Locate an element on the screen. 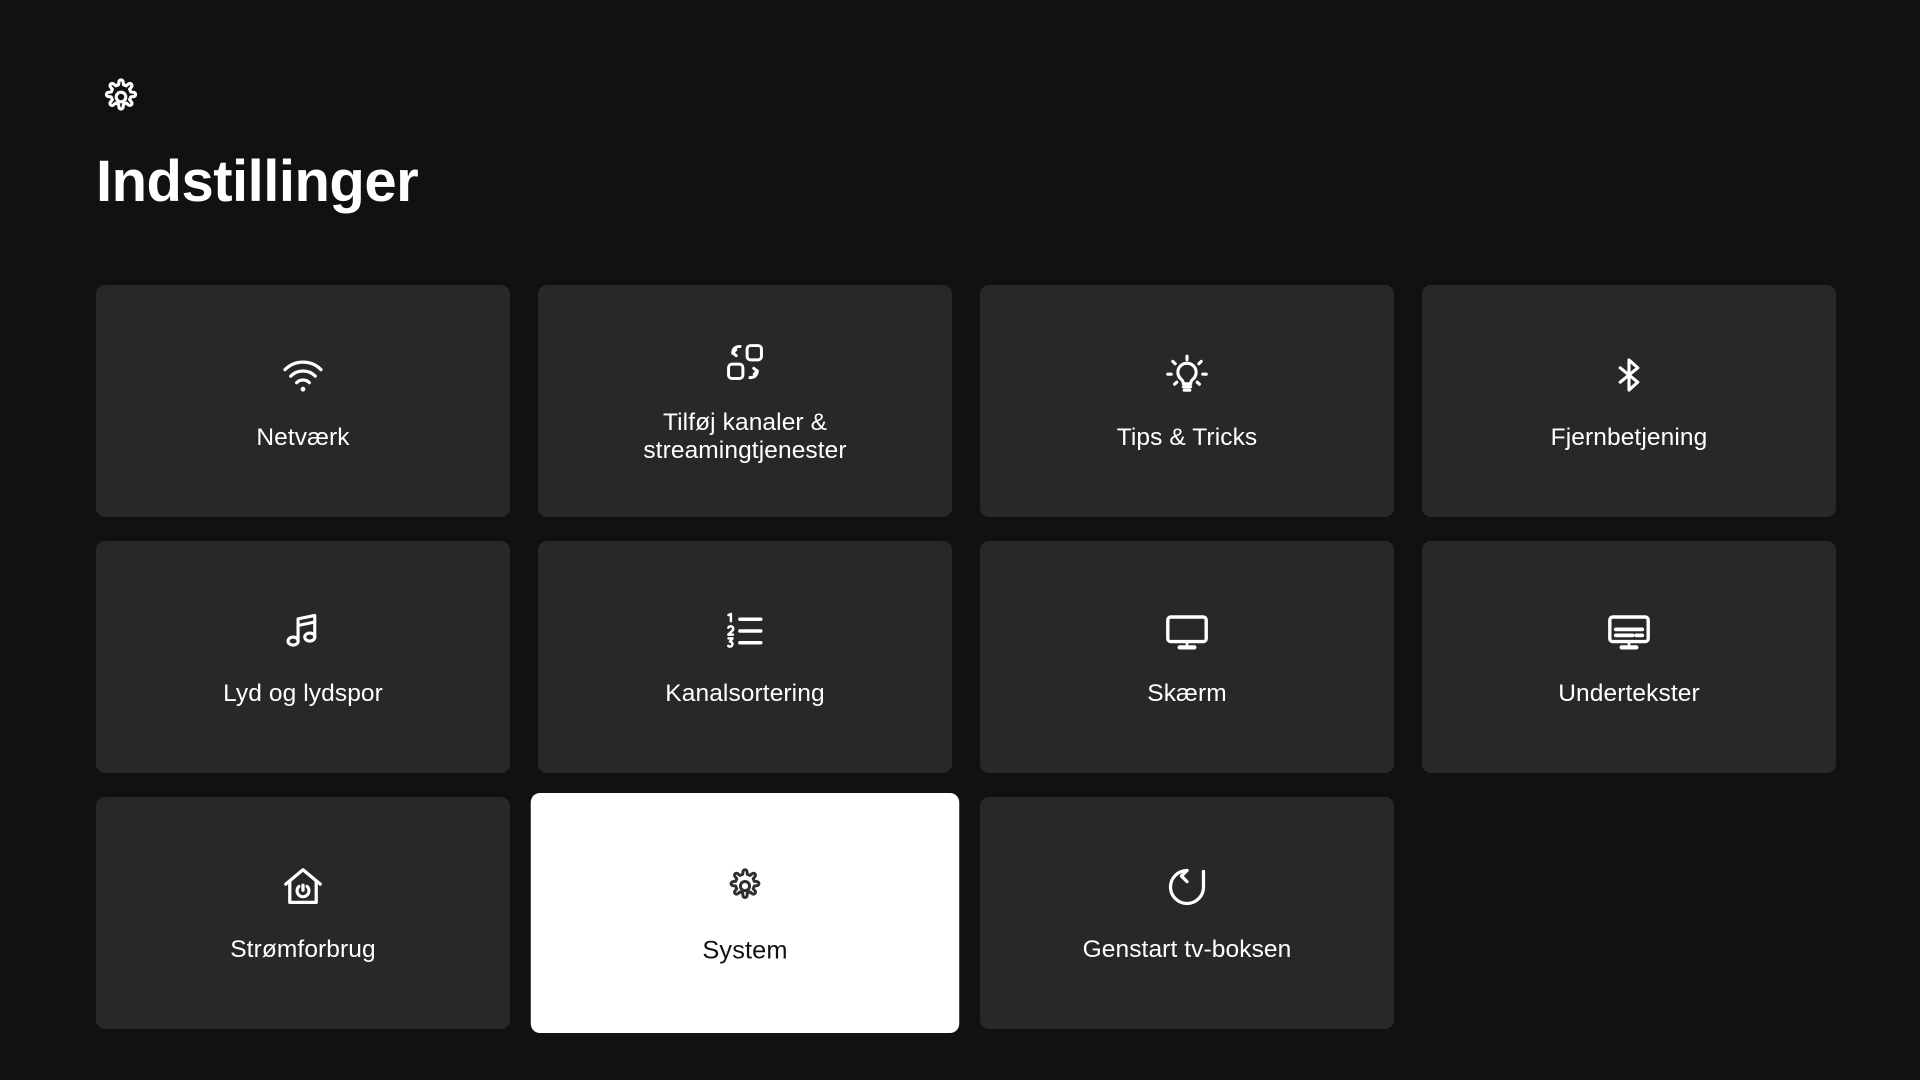 This screenshot has width=1920, height=1080. settings-tile-tips-tricks: Tips & Tricks is located at coordinates (1187, 401).